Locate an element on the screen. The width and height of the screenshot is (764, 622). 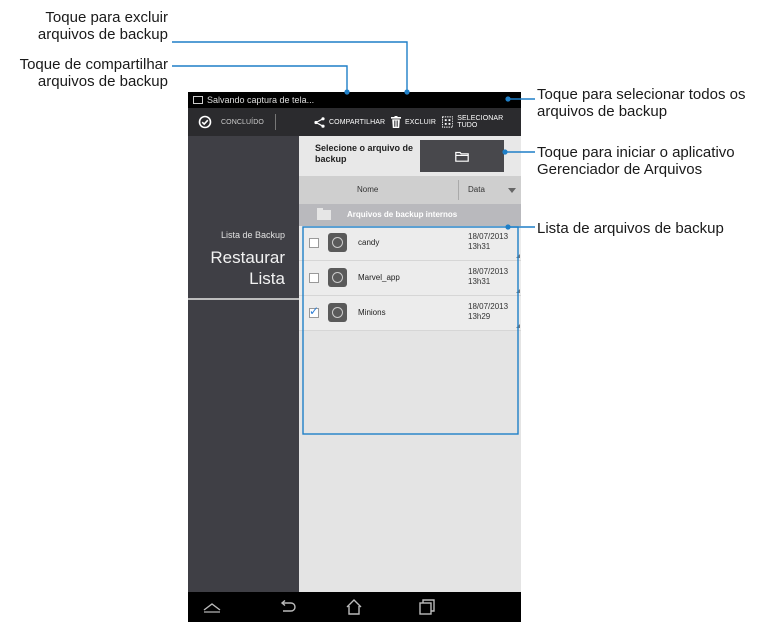
trash-icon is located at coordinates (396, 122).